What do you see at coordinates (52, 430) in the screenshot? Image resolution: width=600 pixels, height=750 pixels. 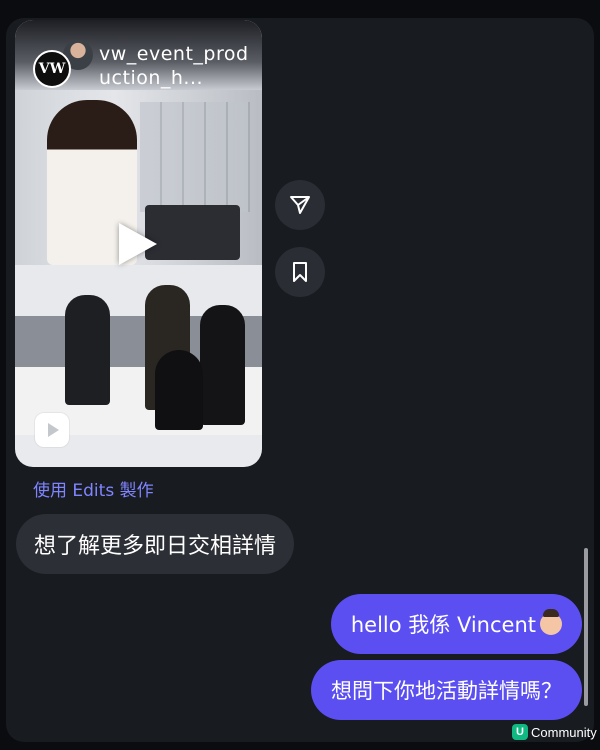 I see `reels-icon` at bounding box center [52, 430].